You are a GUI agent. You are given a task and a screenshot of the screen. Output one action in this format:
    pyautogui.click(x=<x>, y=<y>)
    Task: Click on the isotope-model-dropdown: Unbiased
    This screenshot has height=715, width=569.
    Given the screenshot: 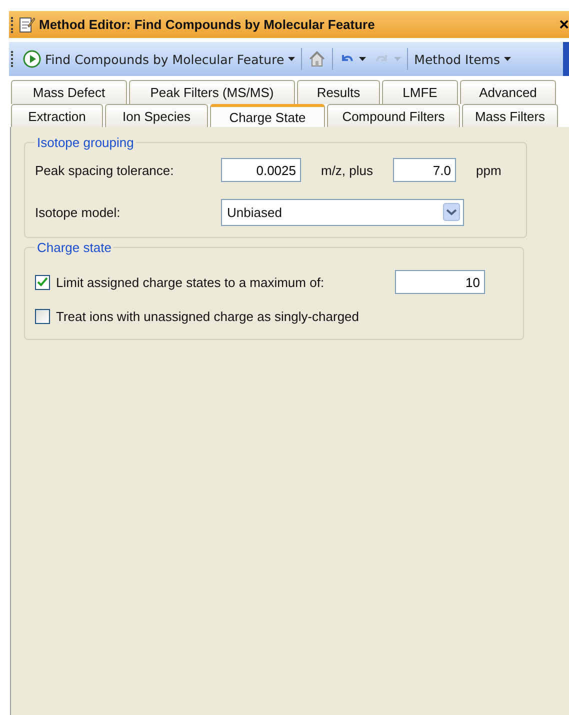 What is the action you would take?
    pyautogui.click(x=342, y=212)
    